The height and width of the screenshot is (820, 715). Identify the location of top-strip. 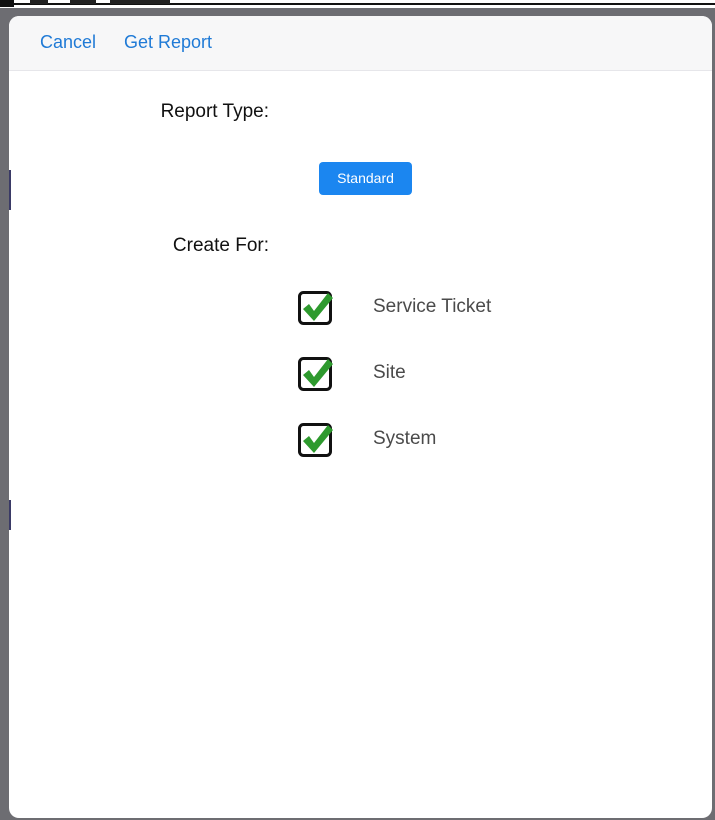
(357, 4).